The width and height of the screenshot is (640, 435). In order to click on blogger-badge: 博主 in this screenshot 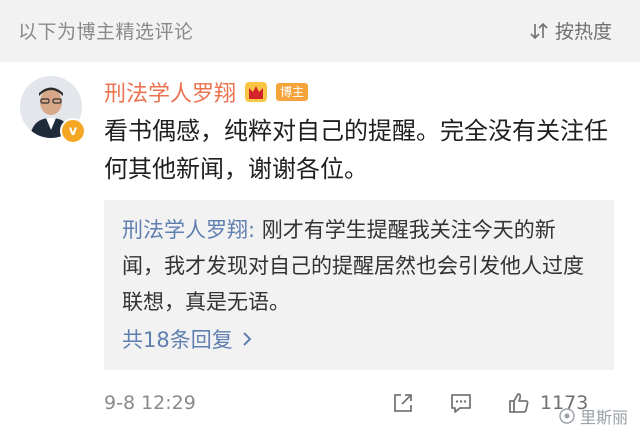, I will do `click(292, 92)`.